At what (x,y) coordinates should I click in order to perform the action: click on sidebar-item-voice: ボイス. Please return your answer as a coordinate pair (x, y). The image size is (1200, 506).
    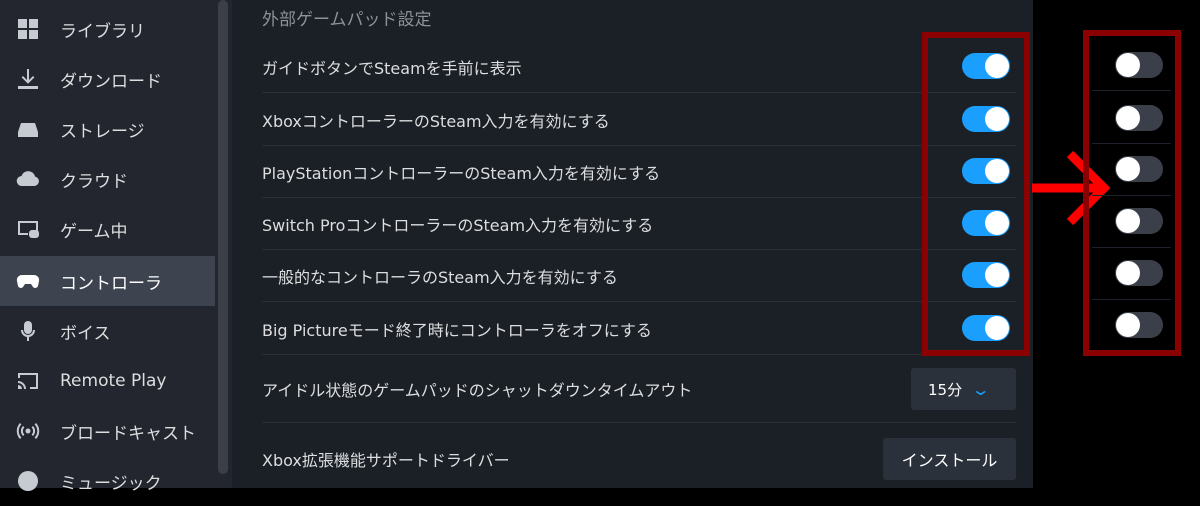
    Looking at the image, I should click on (107, 331).